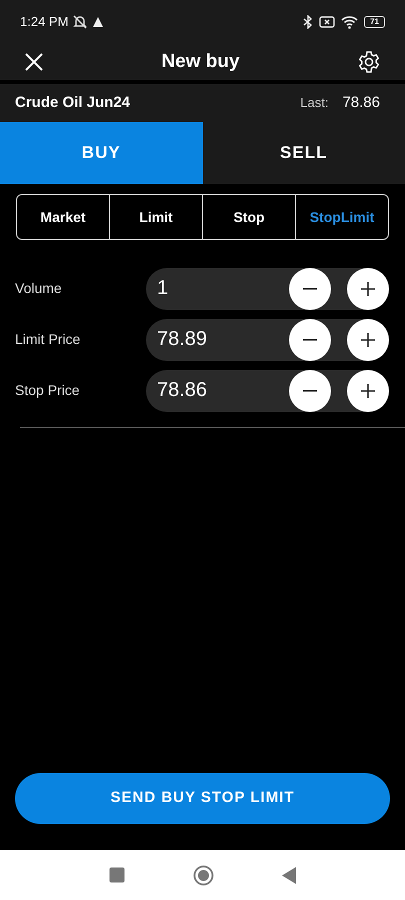 The height and width of the screenshot is (900, 405). What do you see at coordinates (308, 22) in the screenshot?
I see `bluetooth-icon` at bounding box center [308, 22].